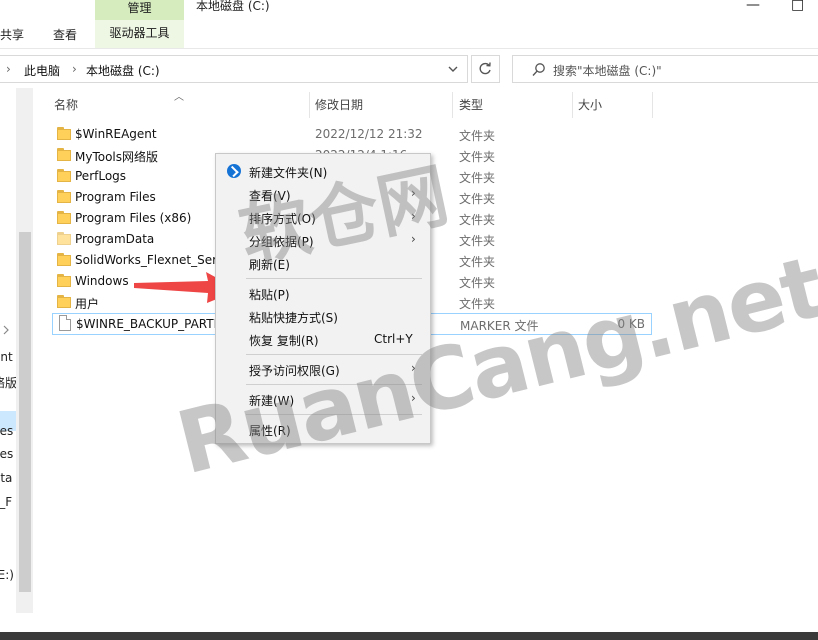  Describe the element at coordinates (139, 10) in the screenshot. I see `context-group-manage: 管理` at that location.